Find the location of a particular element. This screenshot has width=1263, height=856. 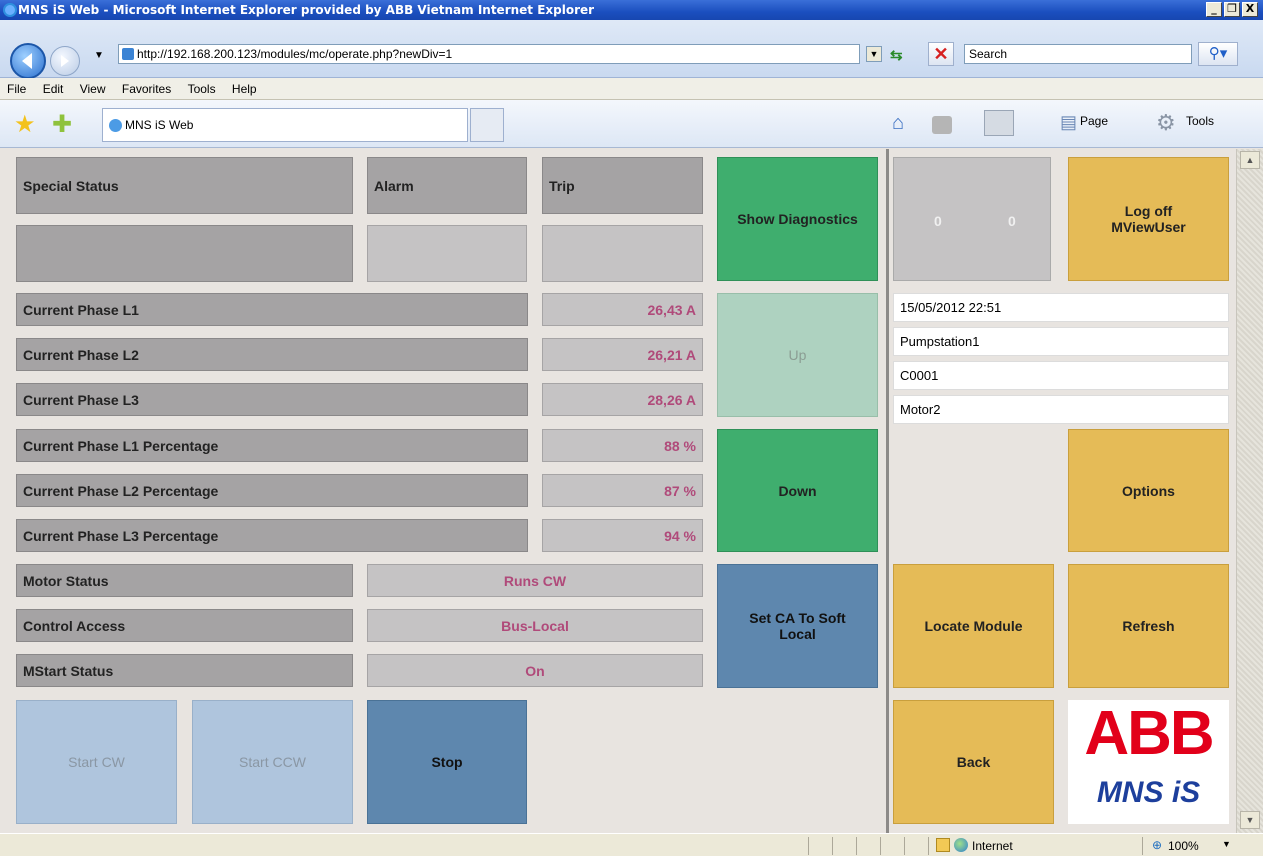

trip-value is located at coordinates (622, 253).